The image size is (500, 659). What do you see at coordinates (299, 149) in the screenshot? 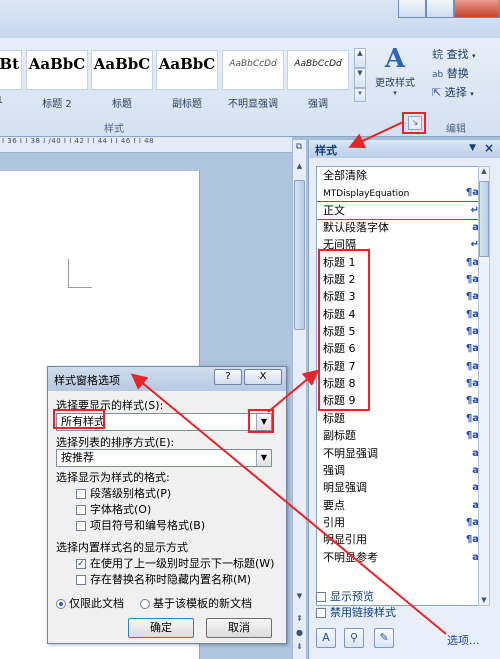
I see `pane-toggle-icon: ⧉` at bounding box center [299, 149].